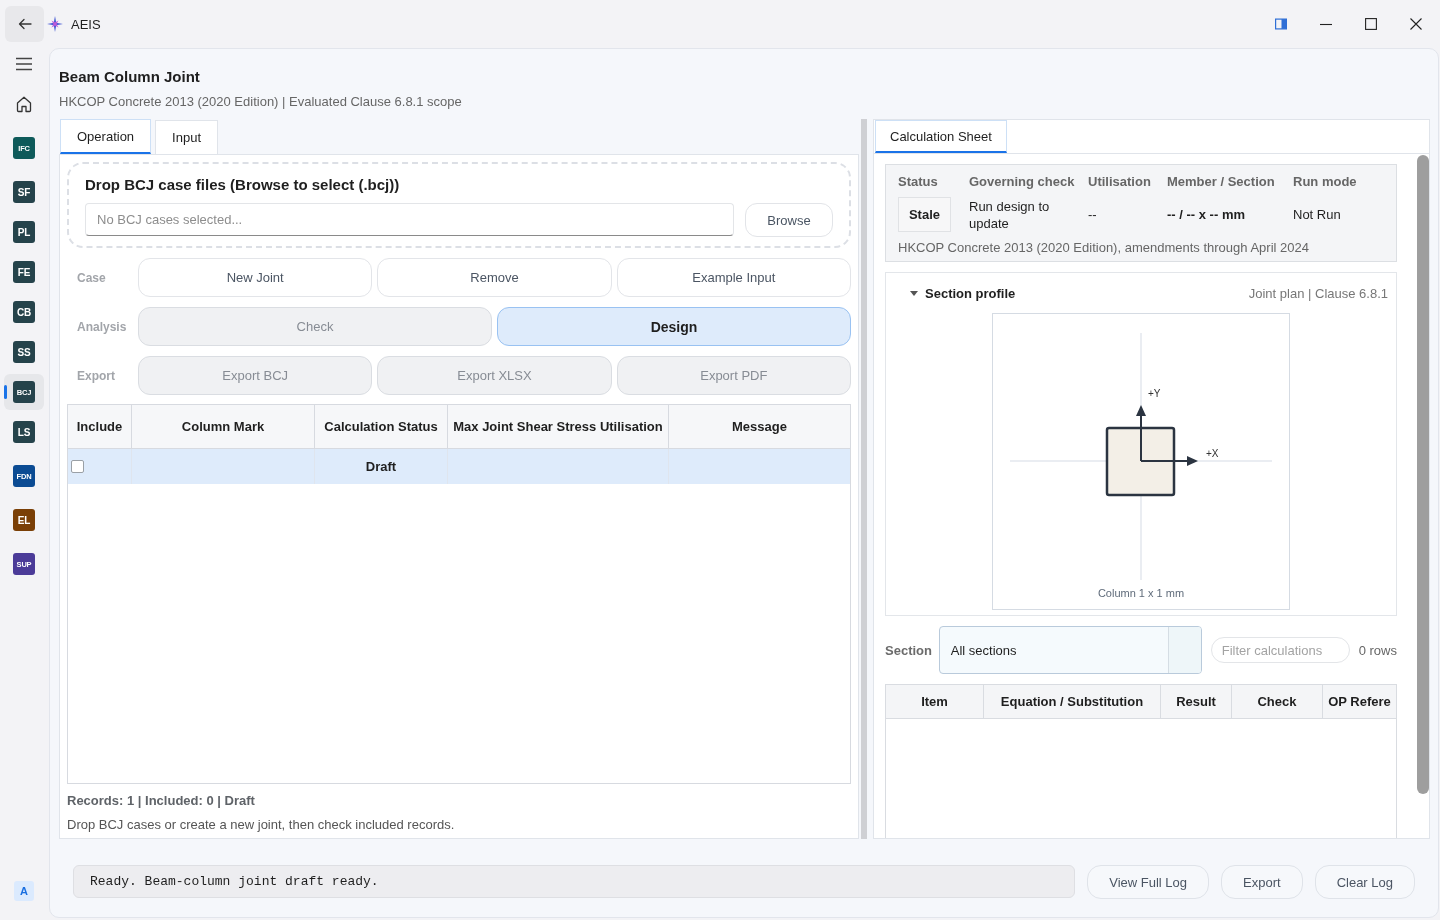 The image size is (1440, 920). What do you see at coordinates (789, 220) in the screenshot?
I see `browse-button: Browse` at bounding box center [789, 220].